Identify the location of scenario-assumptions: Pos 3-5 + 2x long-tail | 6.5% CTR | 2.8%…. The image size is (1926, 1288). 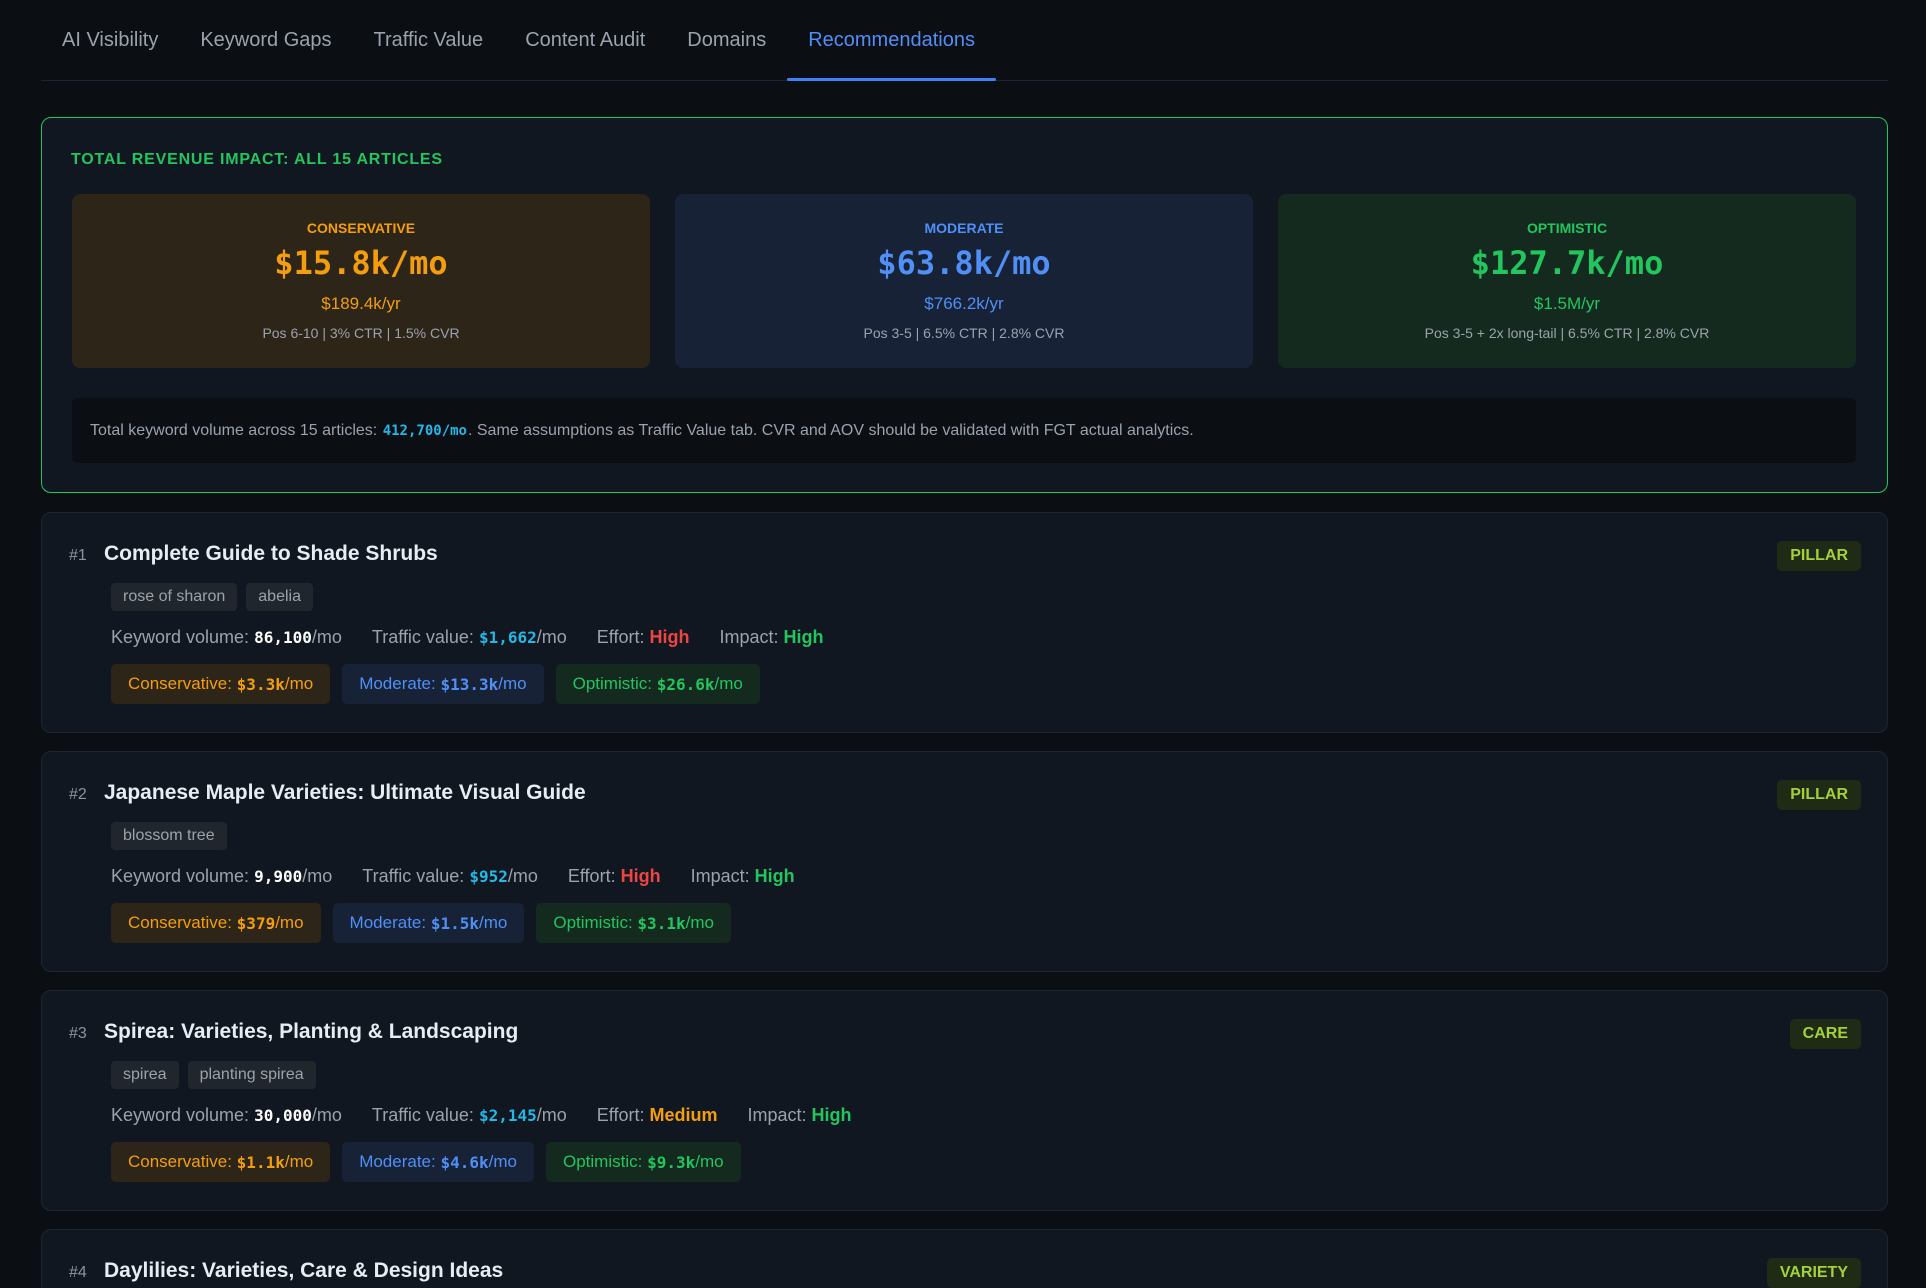
(1567, 333).